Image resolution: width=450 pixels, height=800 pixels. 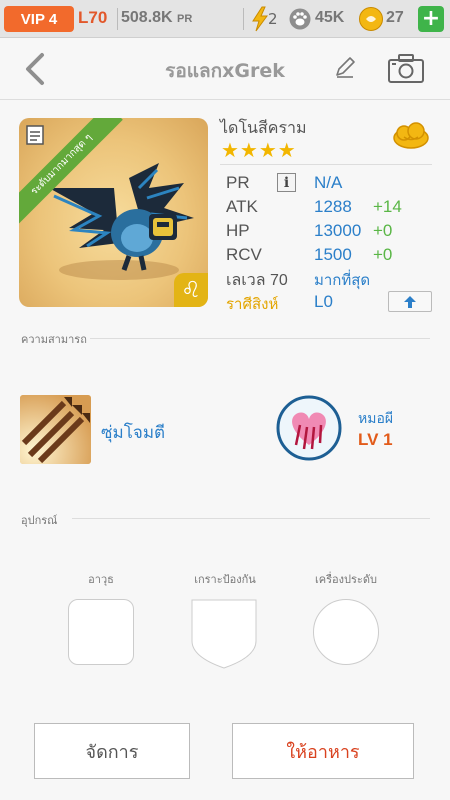 I want to click on atk-bonus: +14, so click(x=387, y=206).